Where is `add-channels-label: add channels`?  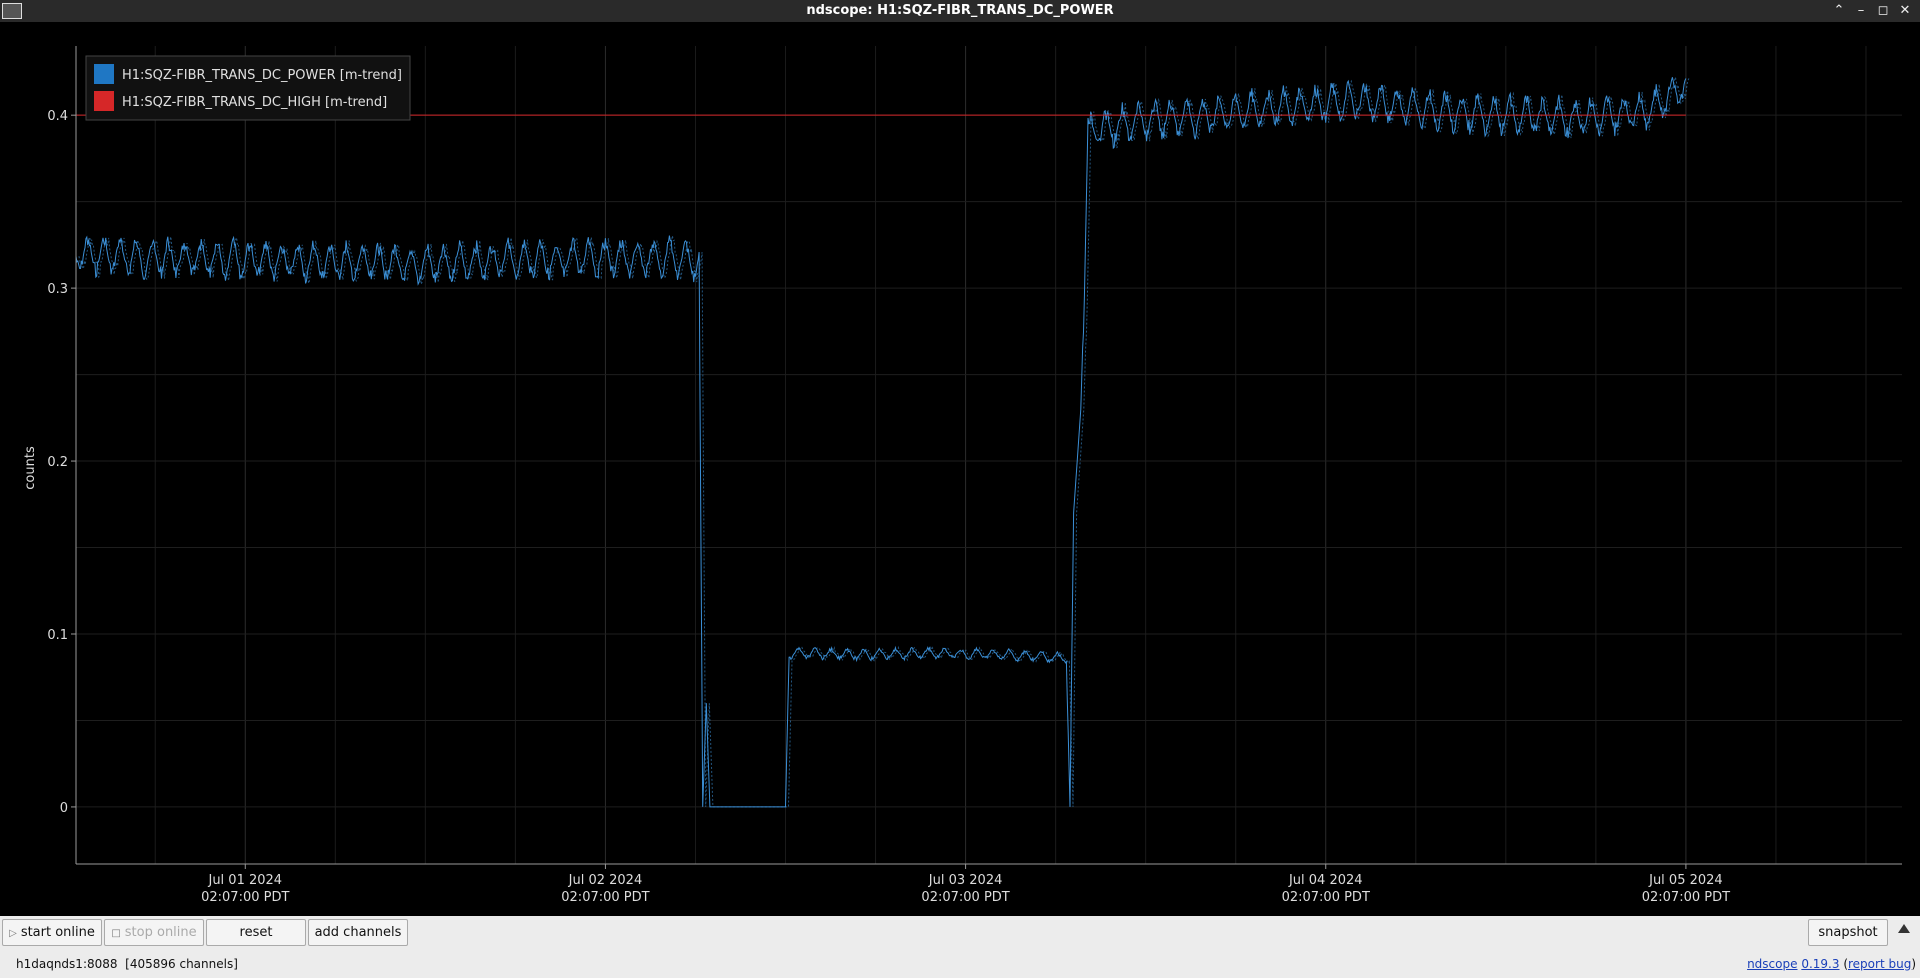 add-channels-label: add channels is located at coordinates (358, 932).